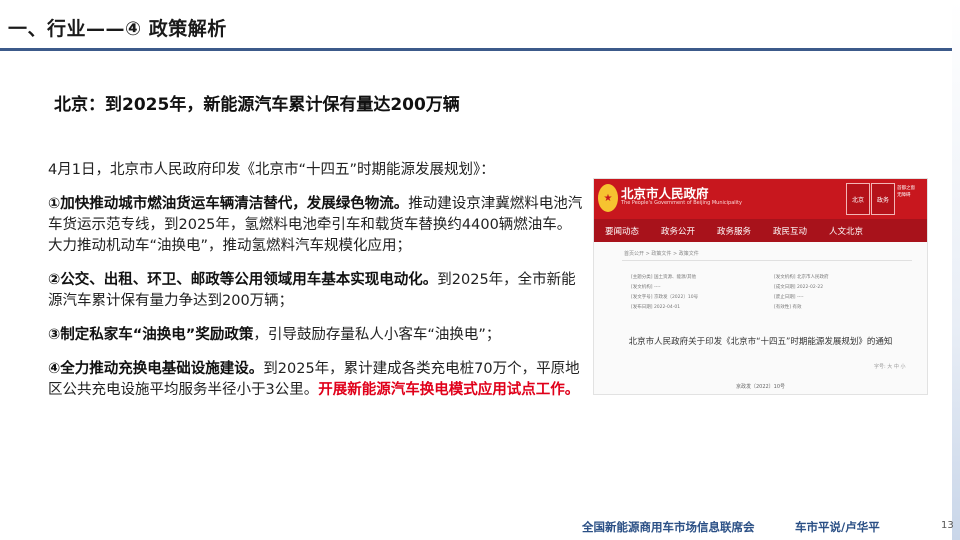 The image size is (960, 540). What do you see at coordinates (646, 287) in the screenshot?
I see `meta-field: [发文机构] ----` at bounding box center [646, 287].